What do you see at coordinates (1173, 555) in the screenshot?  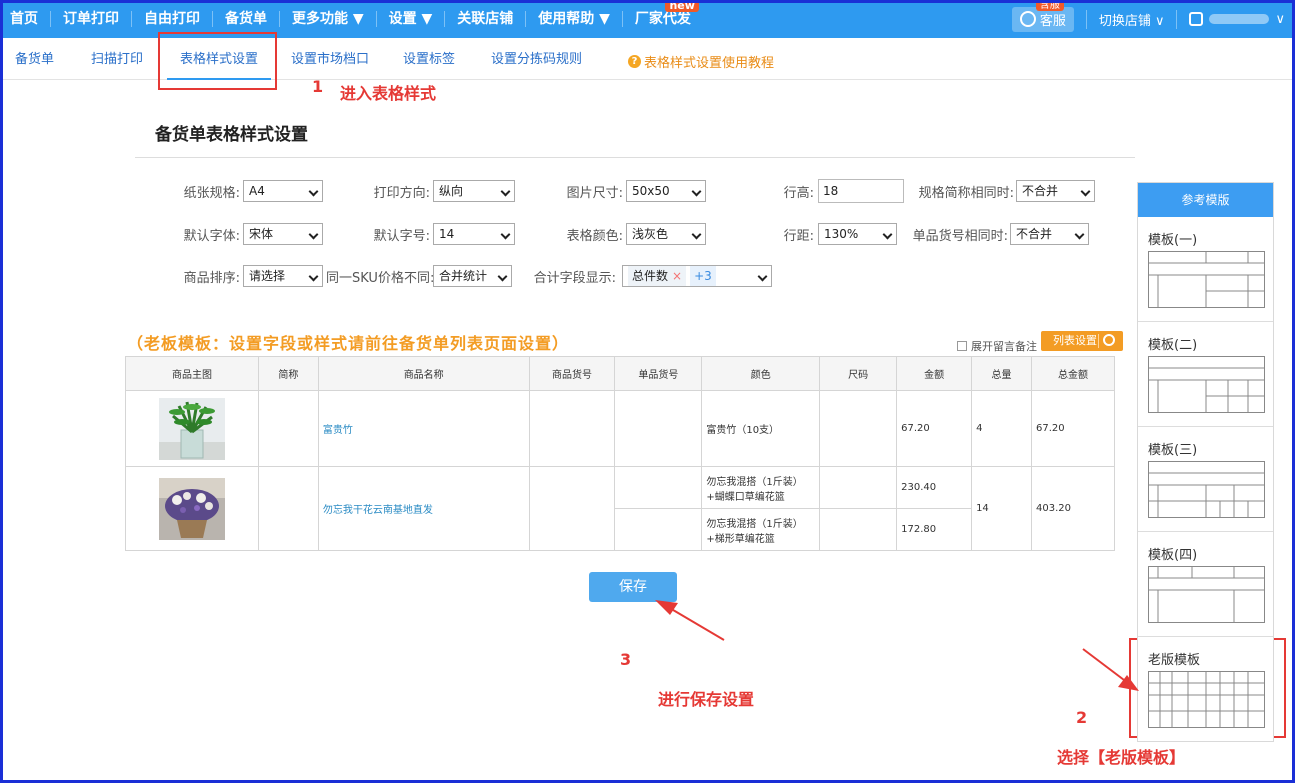 I see `template-4-label: 模板(四)` at bounding box center [1173, 555].